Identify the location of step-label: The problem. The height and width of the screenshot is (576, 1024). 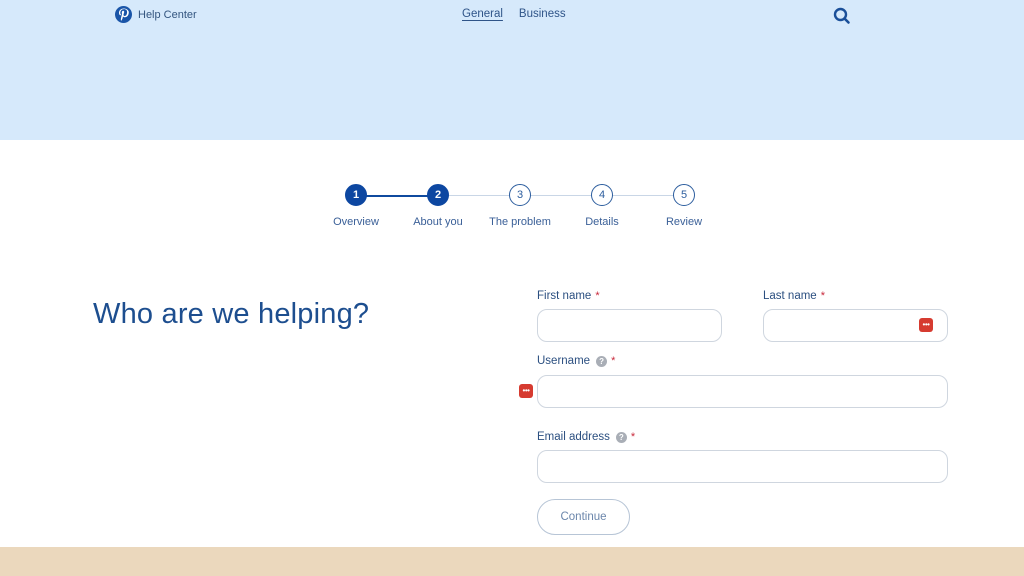
(520, 222).